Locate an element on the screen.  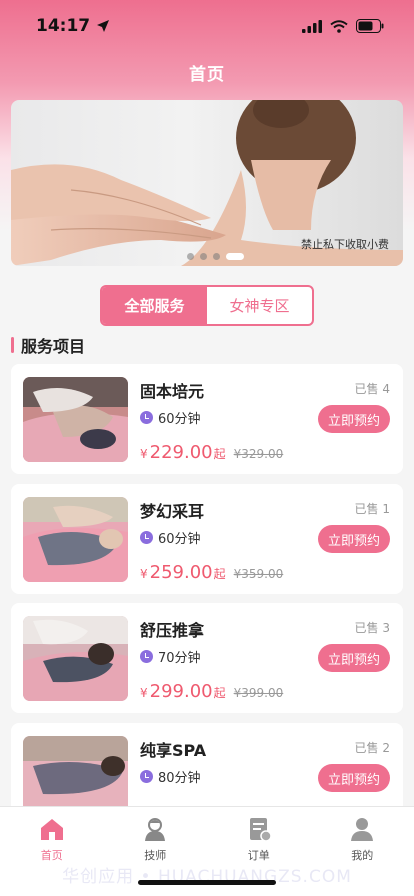
service-duration-text: 80分钟 is located at coordinates (179, 778).